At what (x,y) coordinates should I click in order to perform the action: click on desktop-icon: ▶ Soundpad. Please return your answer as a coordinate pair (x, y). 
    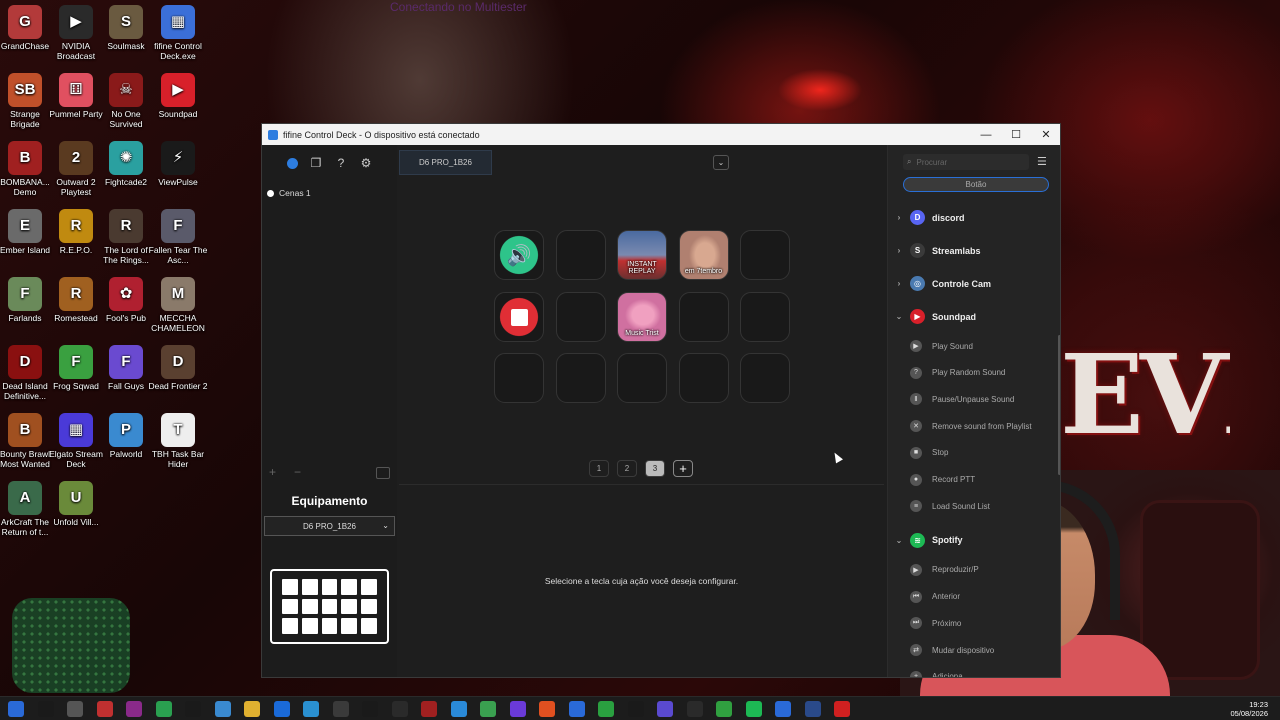
    Looking at the image, I should click on (178, 96).